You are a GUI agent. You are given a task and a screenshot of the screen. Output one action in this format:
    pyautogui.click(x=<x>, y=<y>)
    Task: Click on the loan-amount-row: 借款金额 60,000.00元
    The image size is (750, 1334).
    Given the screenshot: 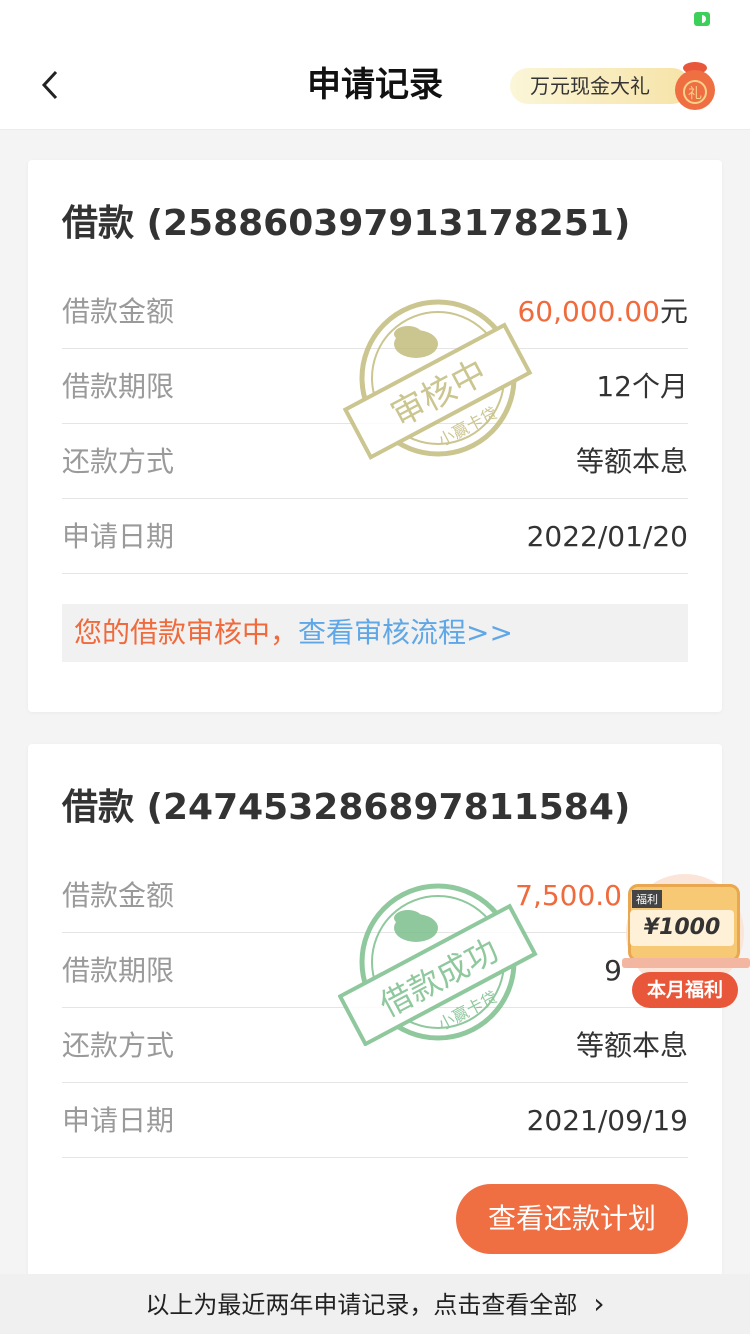 What is the action you would take?
    pyautogui.click(x=375, y=311)
    